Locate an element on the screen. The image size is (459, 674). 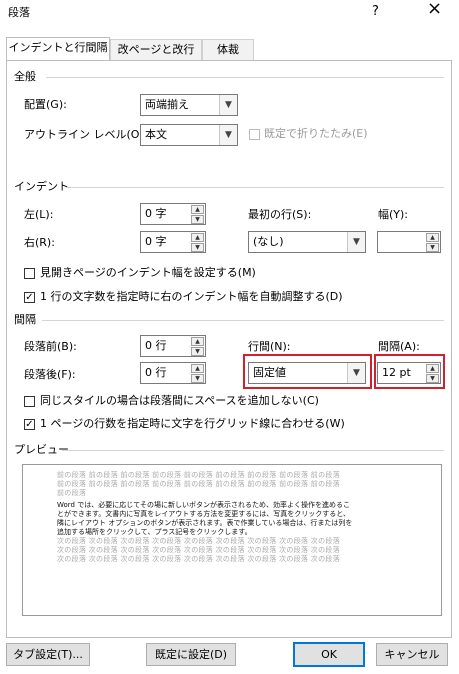
first-line-label: 最初の行(S): is located at coordinates (280, 214).